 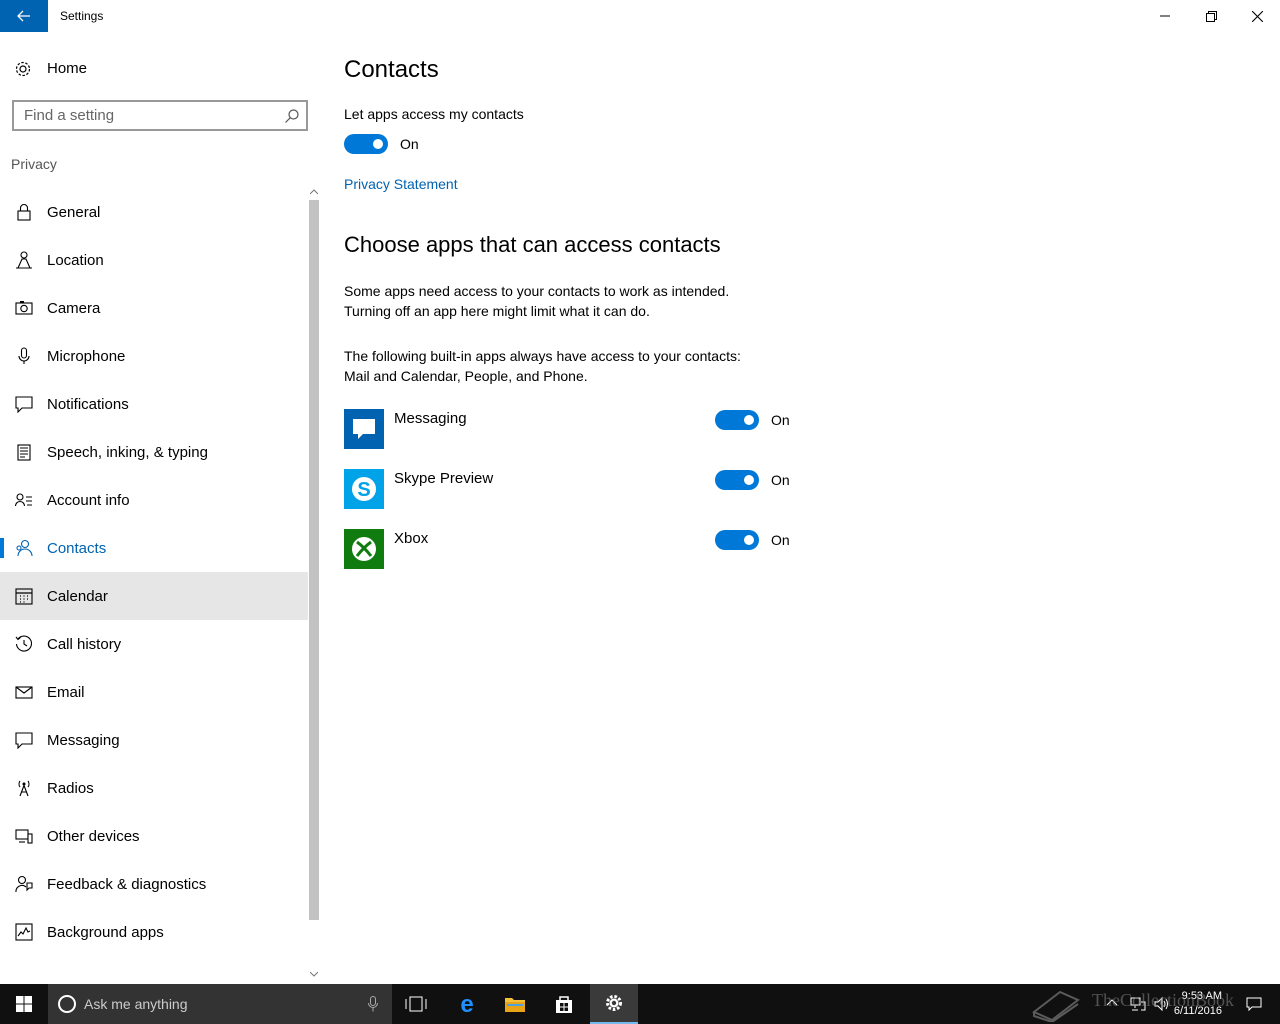 What do you see at coordinates (105, 932) in the screenshot?
I see `sidebar-item-label: Background apps` at bounding box center [105, 932].